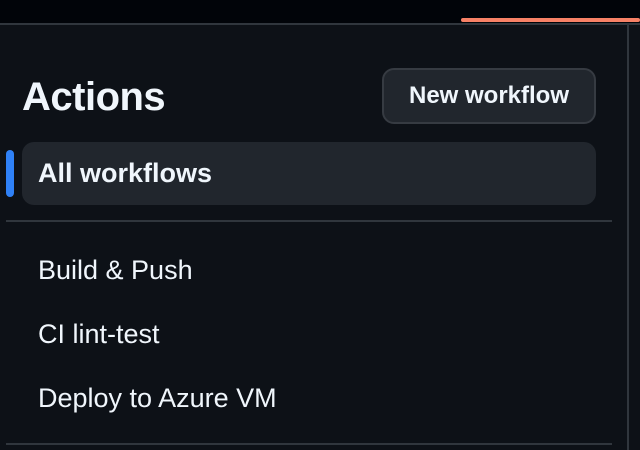 The width and height of the screenshot is (640, 450). I want to click on nav-item-label: All workflows, so click(125, 173).